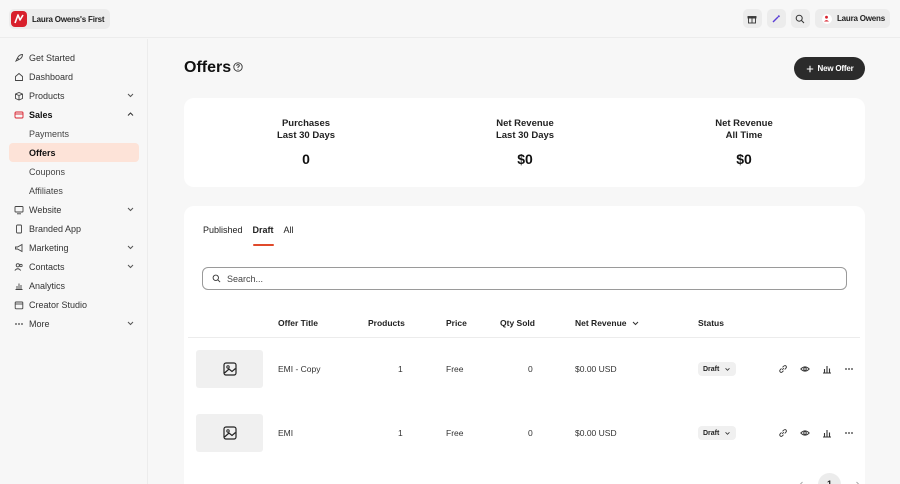 This screenshot has height=484, width=900. Describe the element at coordinates (607, 323) in the screenshot. I see `column-header-net-revenue: Net Revenue` at that location.